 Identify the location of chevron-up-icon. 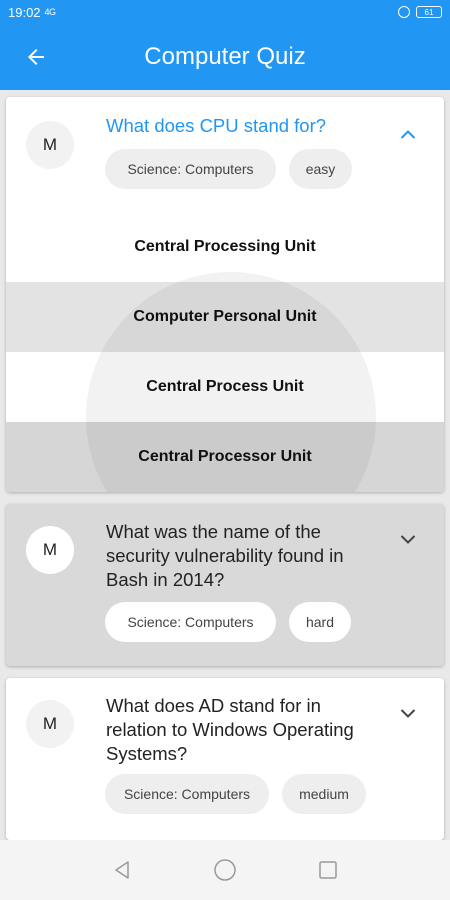
(408, 134).